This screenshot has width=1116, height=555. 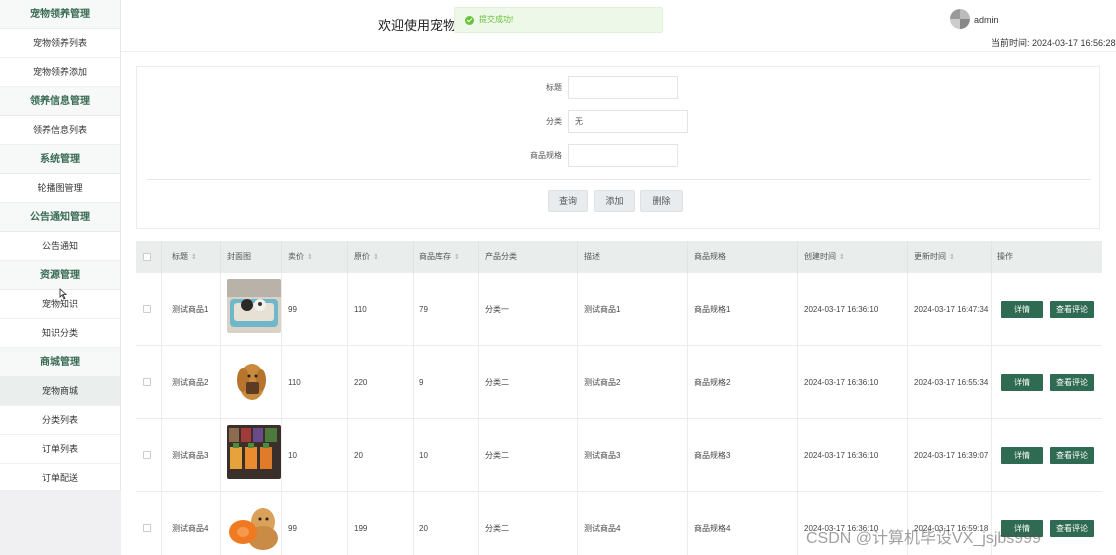 What do you see at coordinates (568, 201) in the screenshot?
I see `query-button: 查询` at bounding box center [568, 201].